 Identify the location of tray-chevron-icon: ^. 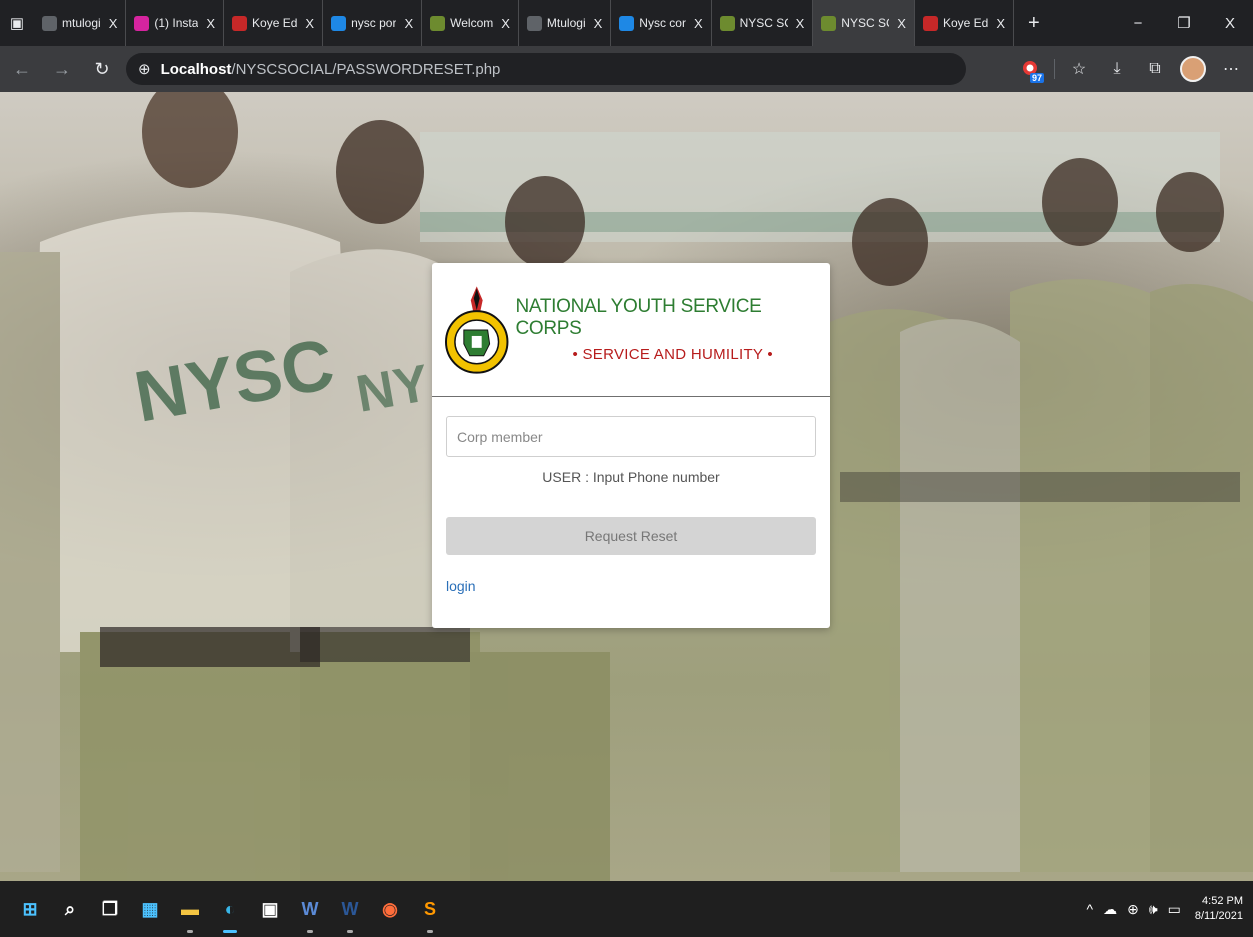
(1090, 909).